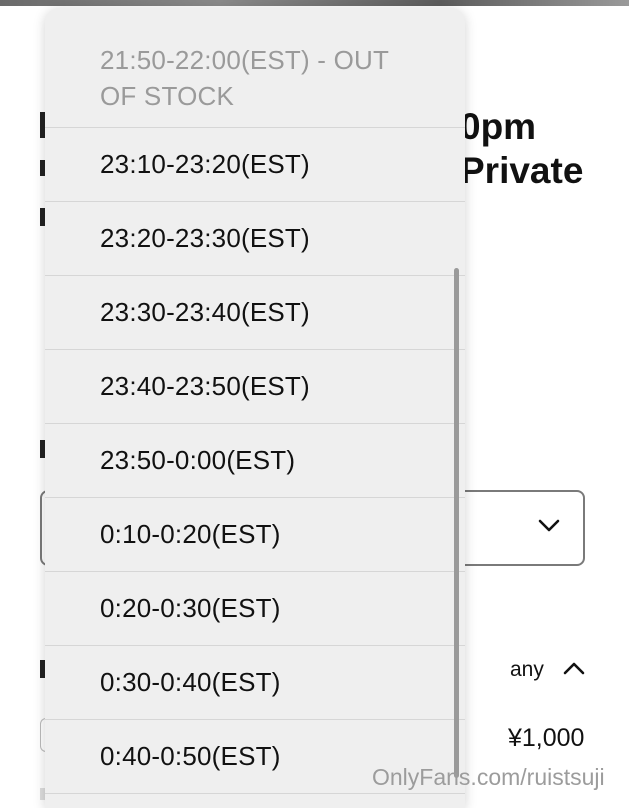 The height and width of the screenshot is (808, 629). Describe the element at coordinates (255, 165) in the screenshot. I see `dropdown-option: 23:10-23:20(EST)` at that location.